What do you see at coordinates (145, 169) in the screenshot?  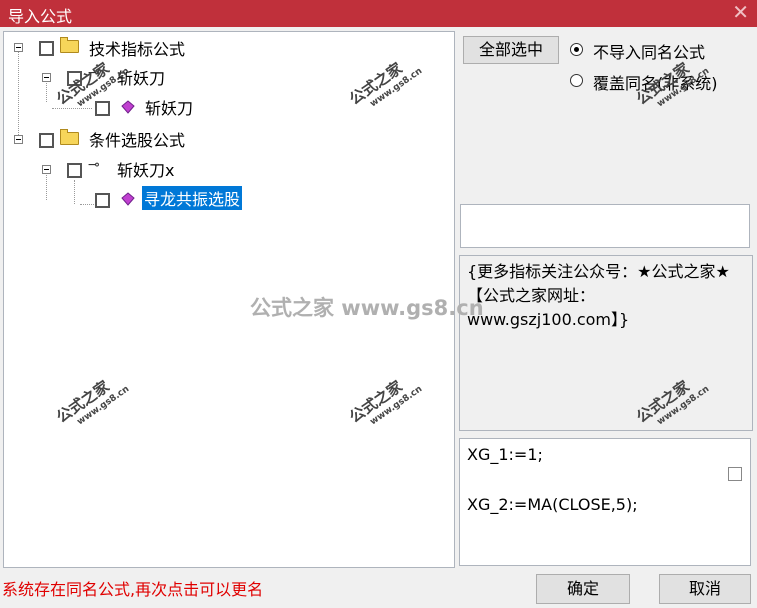 I see `tree-item-label: 斩妖刀x` at bounding box center [145, 169].